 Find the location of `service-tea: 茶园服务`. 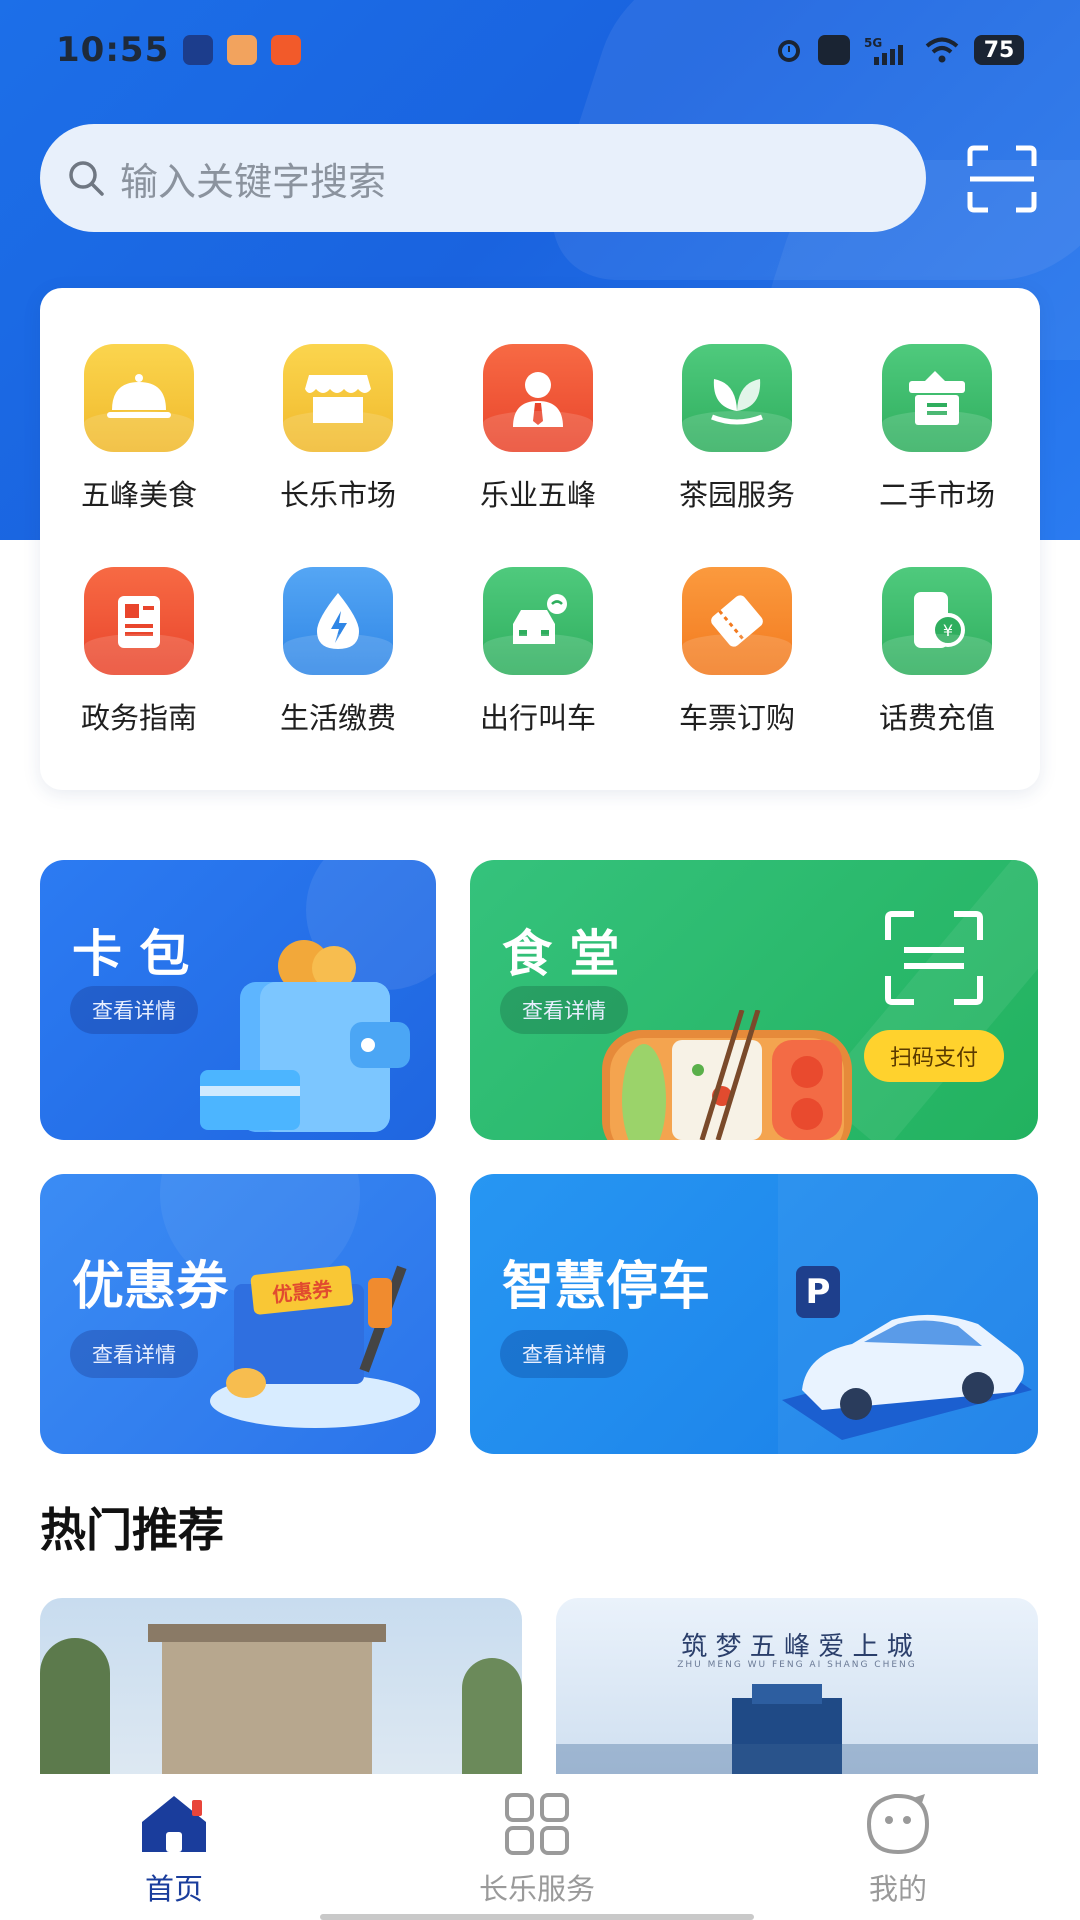

service-tea: 茶园服务 is located at coordinates (737, 429).